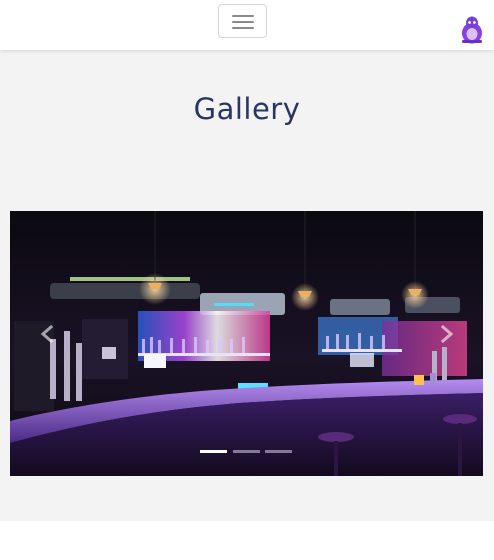 The height and width of the screenshot is (560, 494). I want to click on navbar, so click(247, 25).